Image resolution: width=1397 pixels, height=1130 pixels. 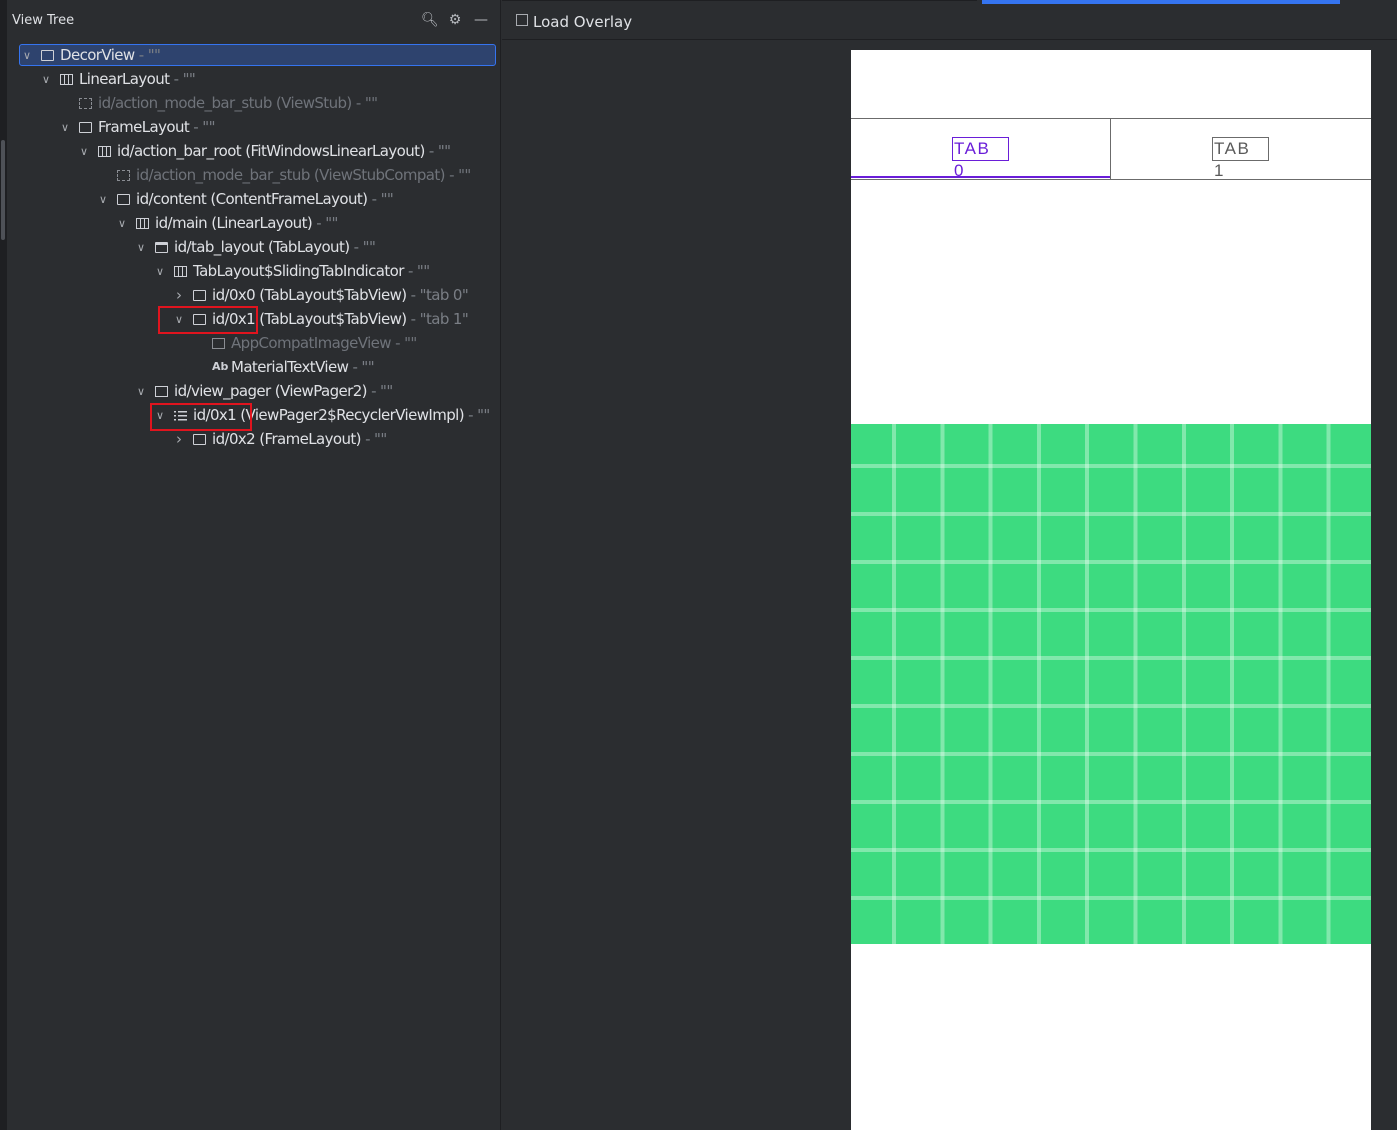 I want to click on tree-node-name: TabLayout$SlidingTabIndicator, so click(x=298, y=271).